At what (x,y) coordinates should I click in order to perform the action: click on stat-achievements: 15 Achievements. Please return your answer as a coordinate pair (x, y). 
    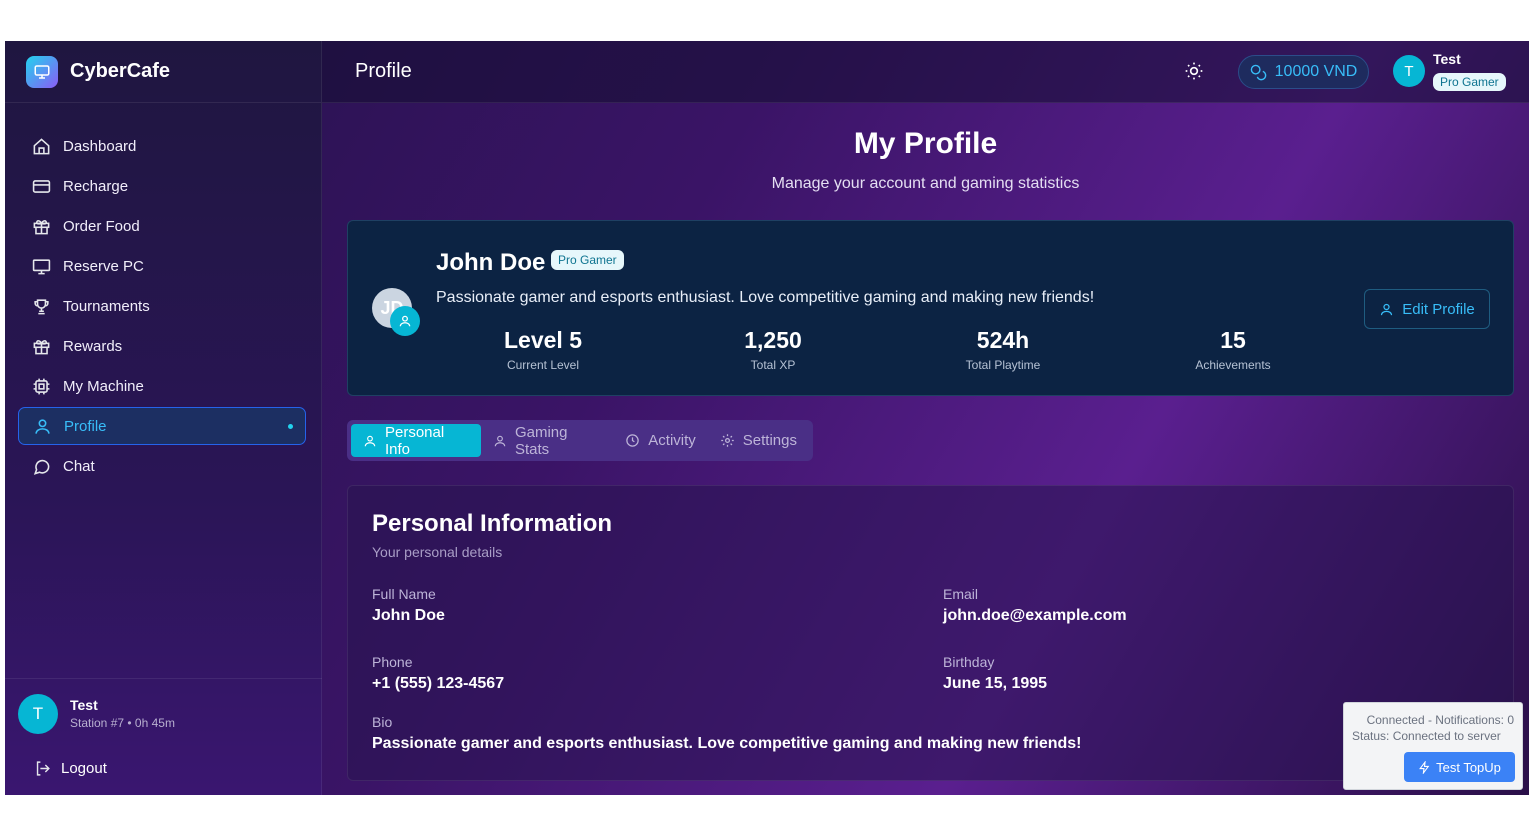
    Looking at the image, I should click on (1233, 349).